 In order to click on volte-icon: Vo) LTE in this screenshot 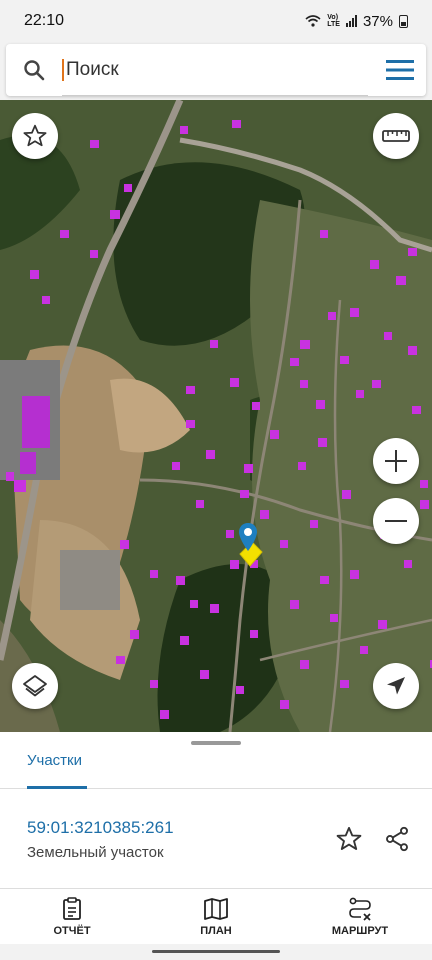, I will do `click(333, 21)`.